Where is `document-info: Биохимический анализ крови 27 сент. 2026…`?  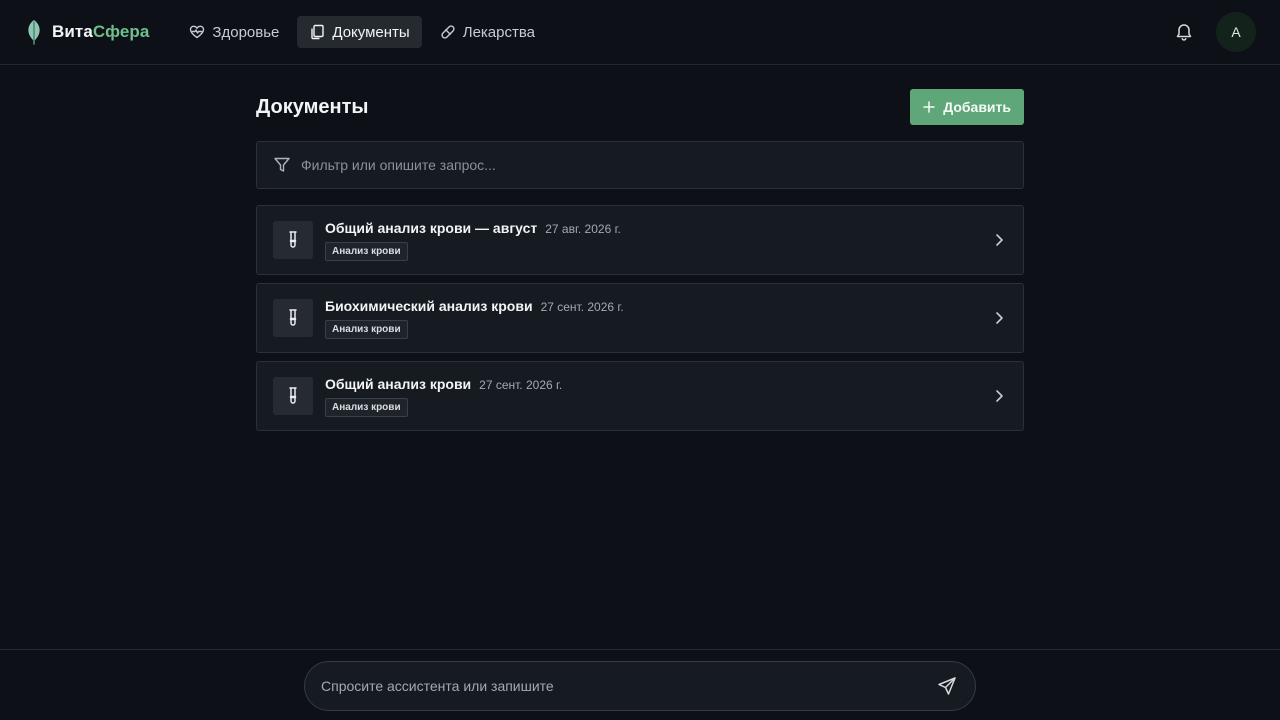 document-info: Биохимический анализ крови 27 сент. 2026… is located at coordinates (658, 318).